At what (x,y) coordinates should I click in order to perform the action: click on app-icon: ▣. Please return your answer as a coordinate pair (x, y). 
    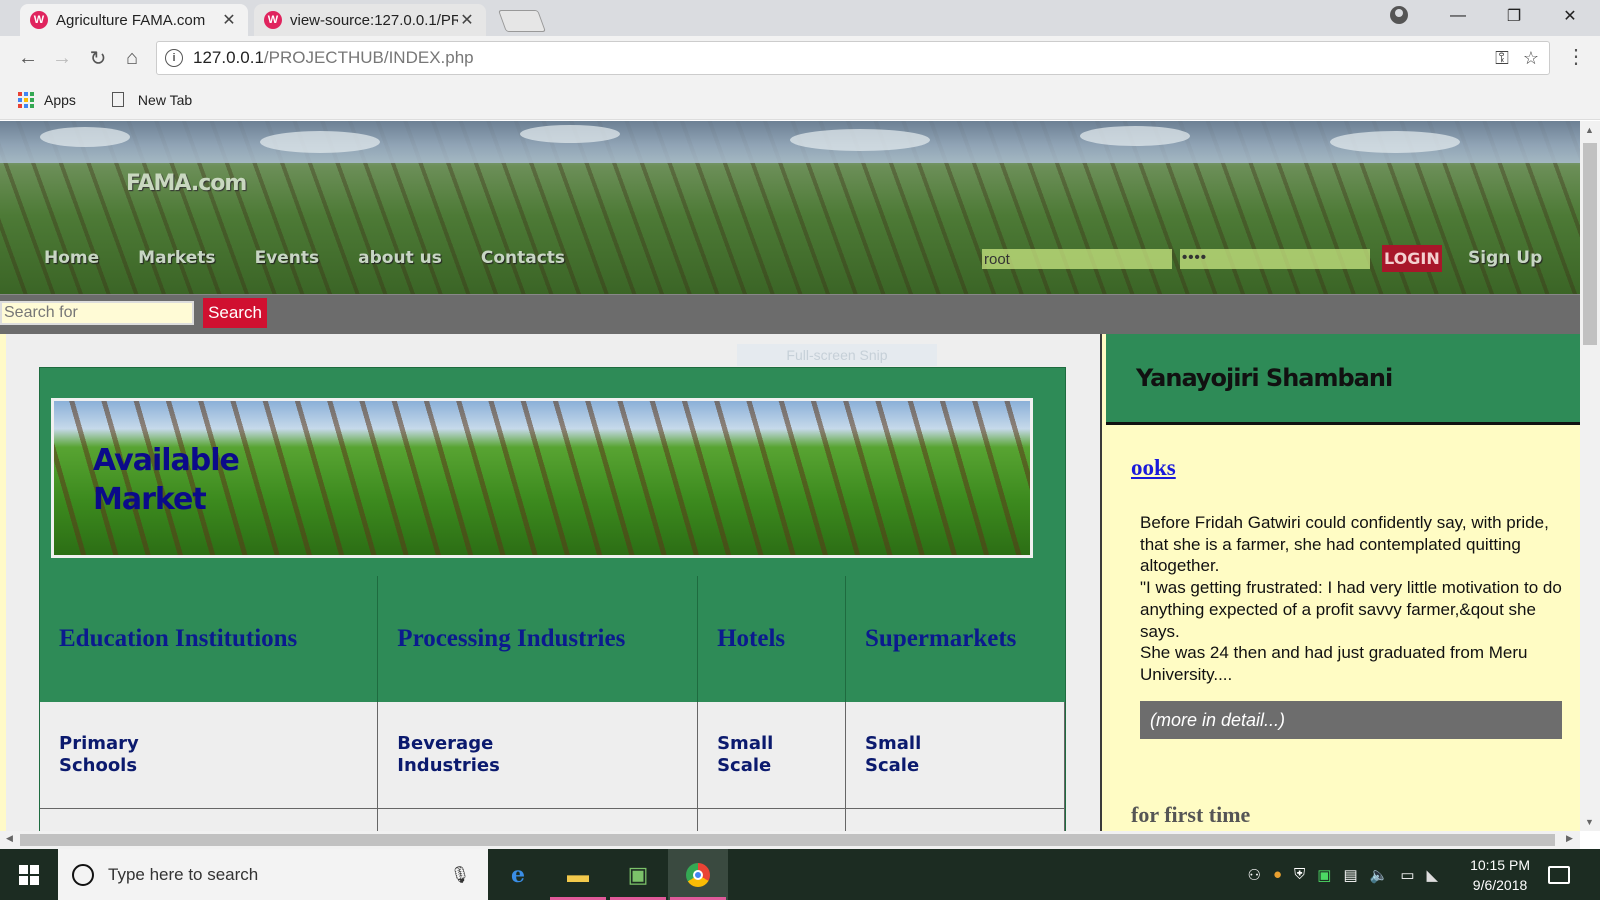
    Looking at the image, I should click on (638, 874).